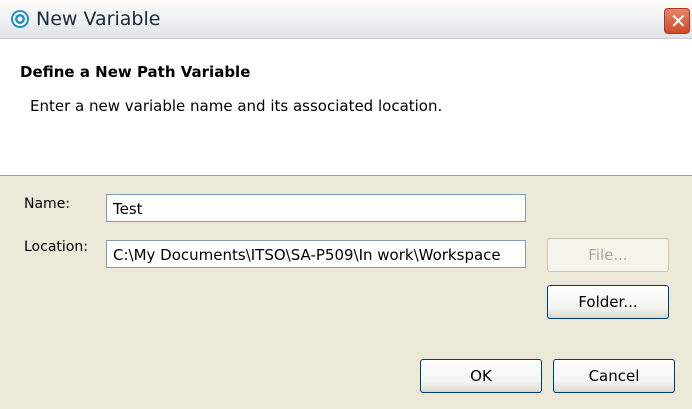  What do you see at coordinates (316, 208) in the screenshot?
I see `name-input: Test` at bounding box center [316, 208].